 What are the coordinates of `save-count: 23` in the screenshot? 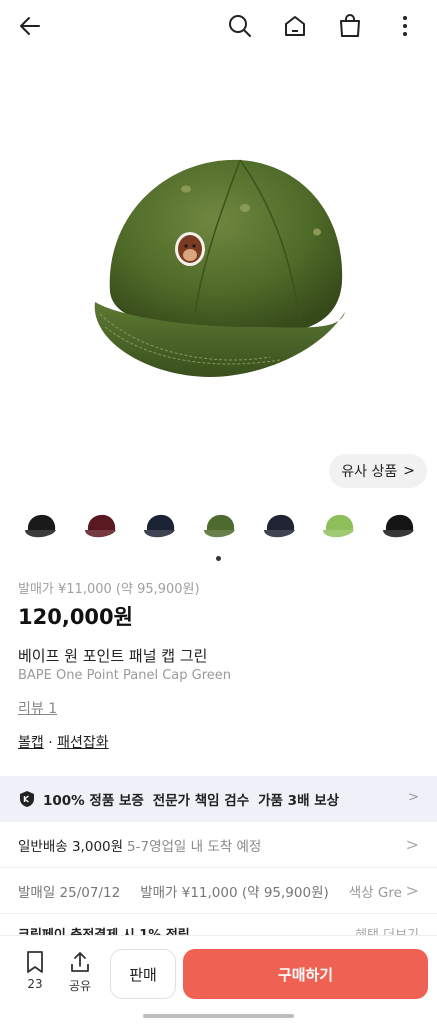 It's located at (35, 984).